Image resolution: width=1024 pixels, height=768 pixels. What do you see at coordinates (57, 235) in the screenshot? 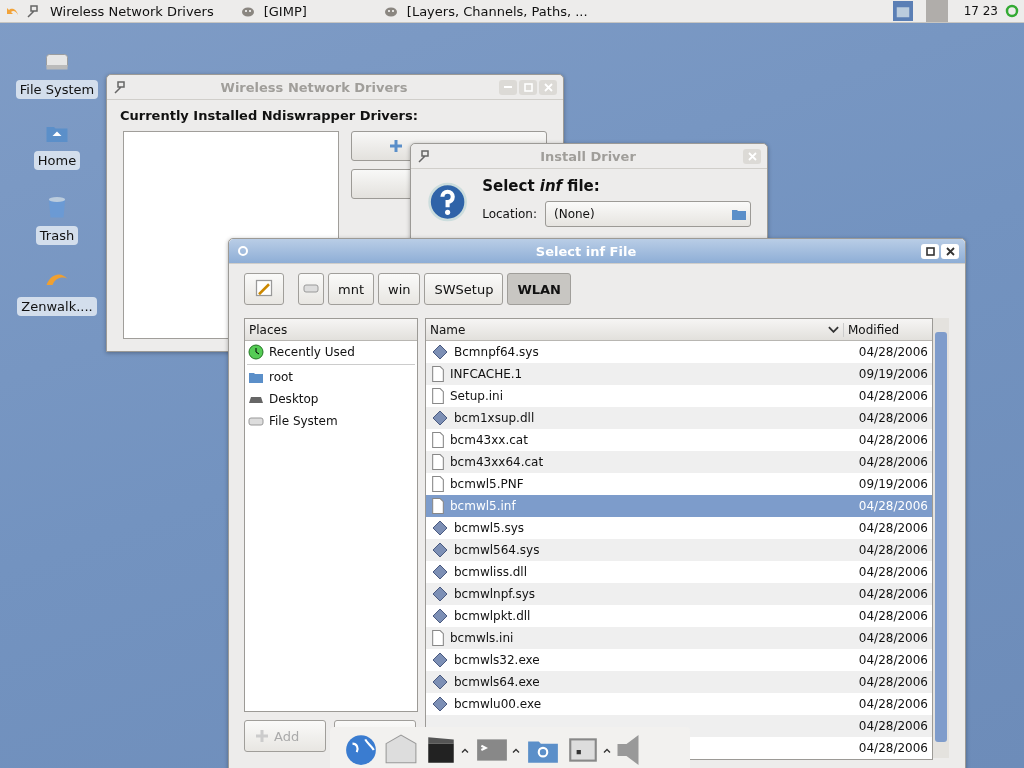
I see `desktop-icon-label: Trash` at bounding box center [57, 235].